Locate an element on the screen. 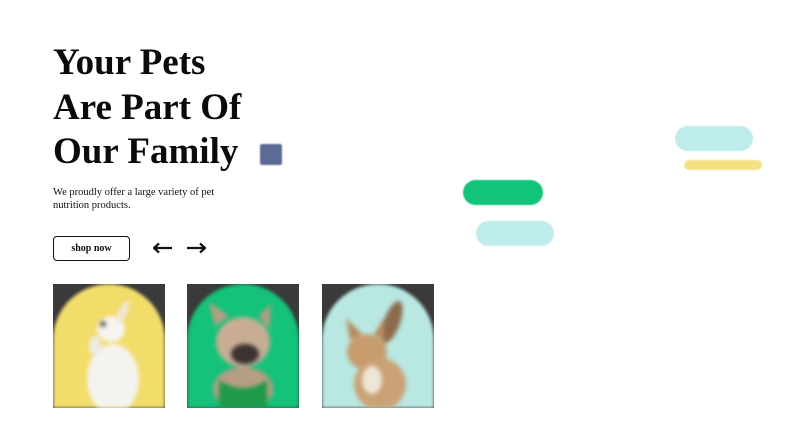  next-button is located at coordinates (196, 248).